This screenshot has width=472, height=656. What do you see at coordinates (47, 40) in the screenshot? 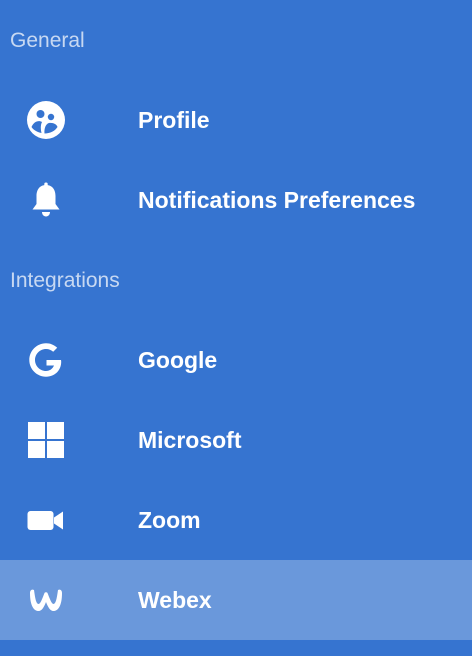
I see `section-header-general: General` at bounding box center [47, 40].